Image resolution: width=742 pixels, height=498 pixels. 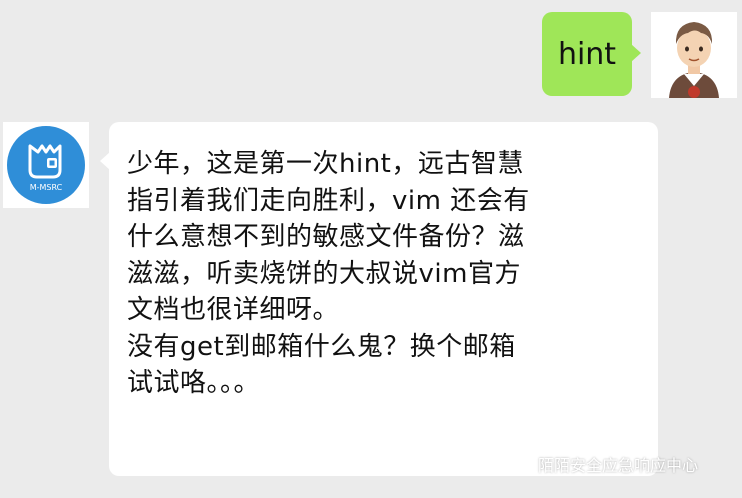 I want to click on message-line: 指引着我们走向胜利，vim 还会有, so click(x=328, y=200).